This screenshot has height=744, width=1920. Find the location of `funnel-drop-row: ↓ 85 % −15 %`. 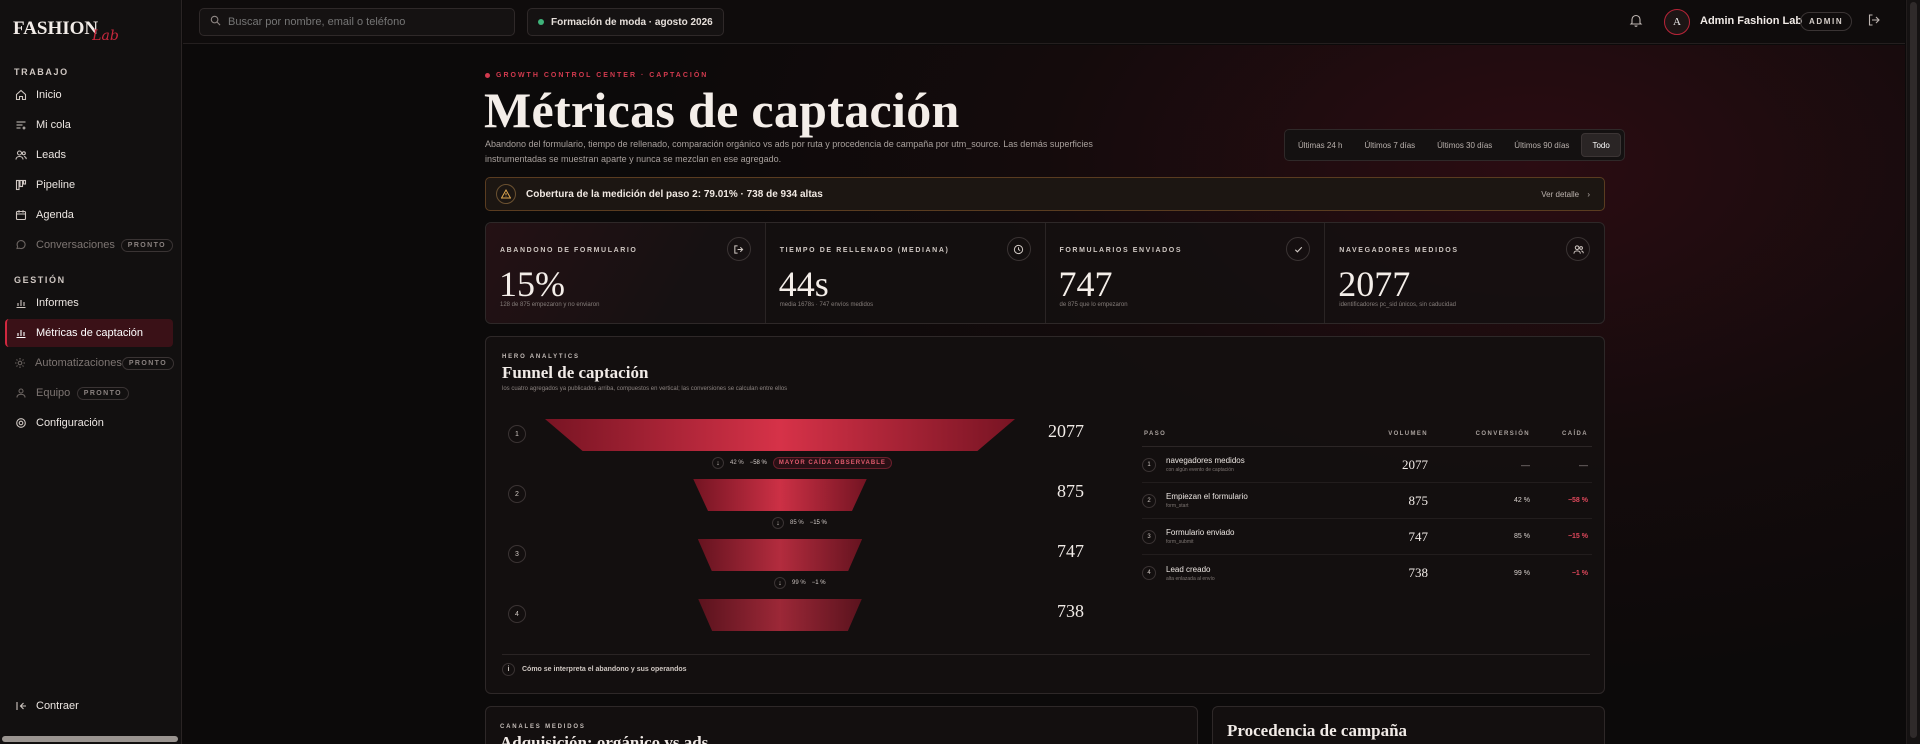

funnel-drop-row: ↓ 85 % −15 % is located at coordinates (799, 523).